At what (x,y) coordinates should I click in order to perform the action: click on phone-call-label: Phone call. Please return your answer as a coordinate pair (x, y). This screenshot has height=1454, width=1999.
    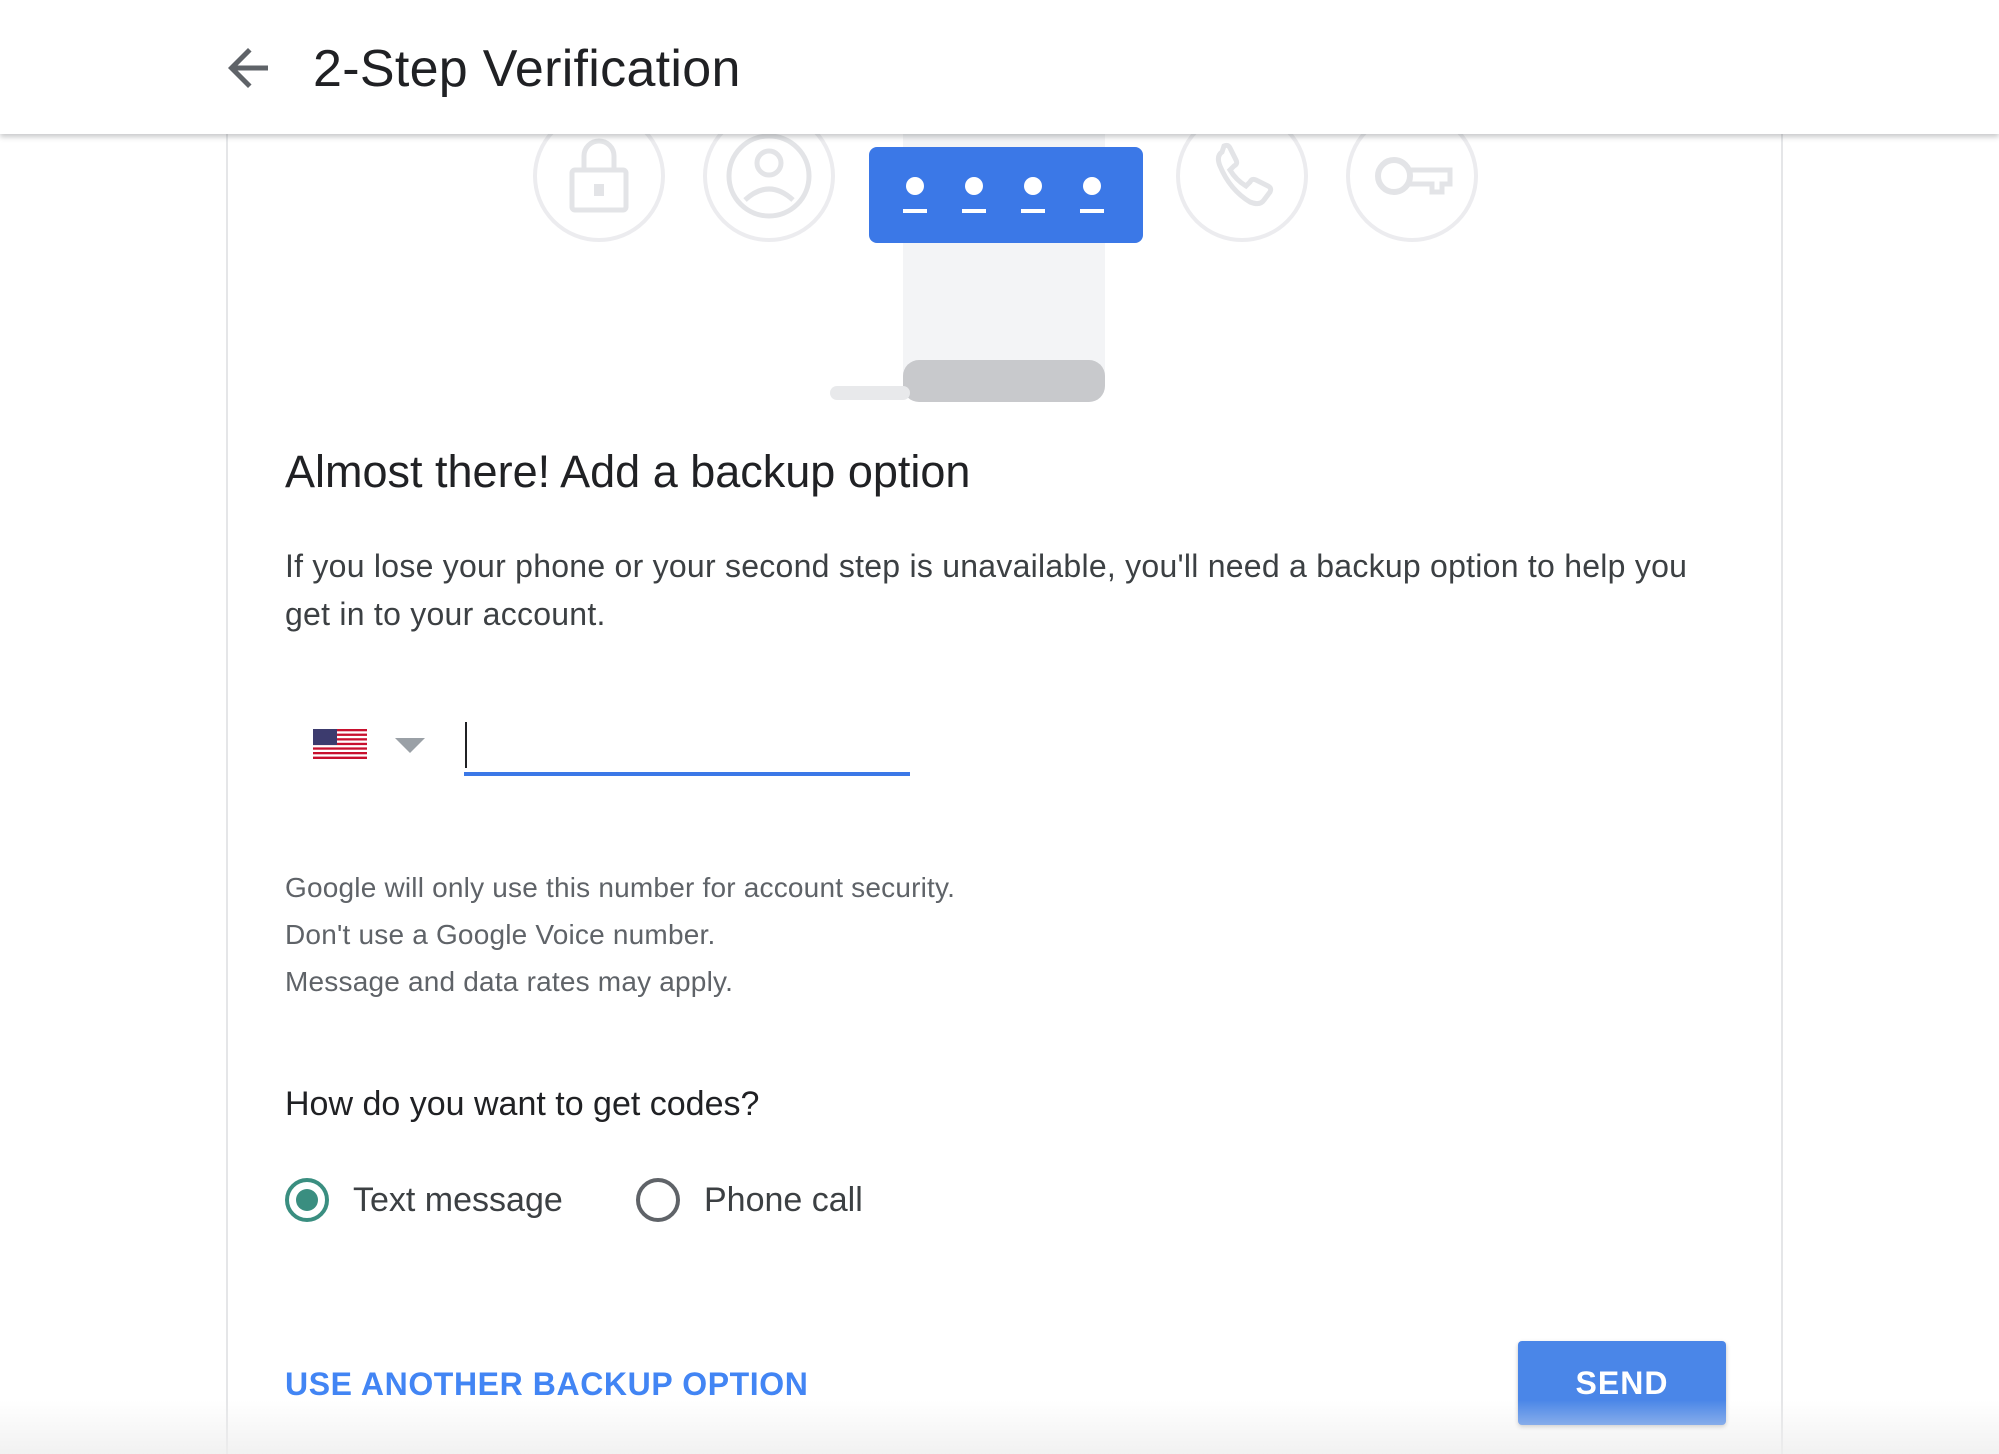
    Looking at the image, I should click on (783, 1200).